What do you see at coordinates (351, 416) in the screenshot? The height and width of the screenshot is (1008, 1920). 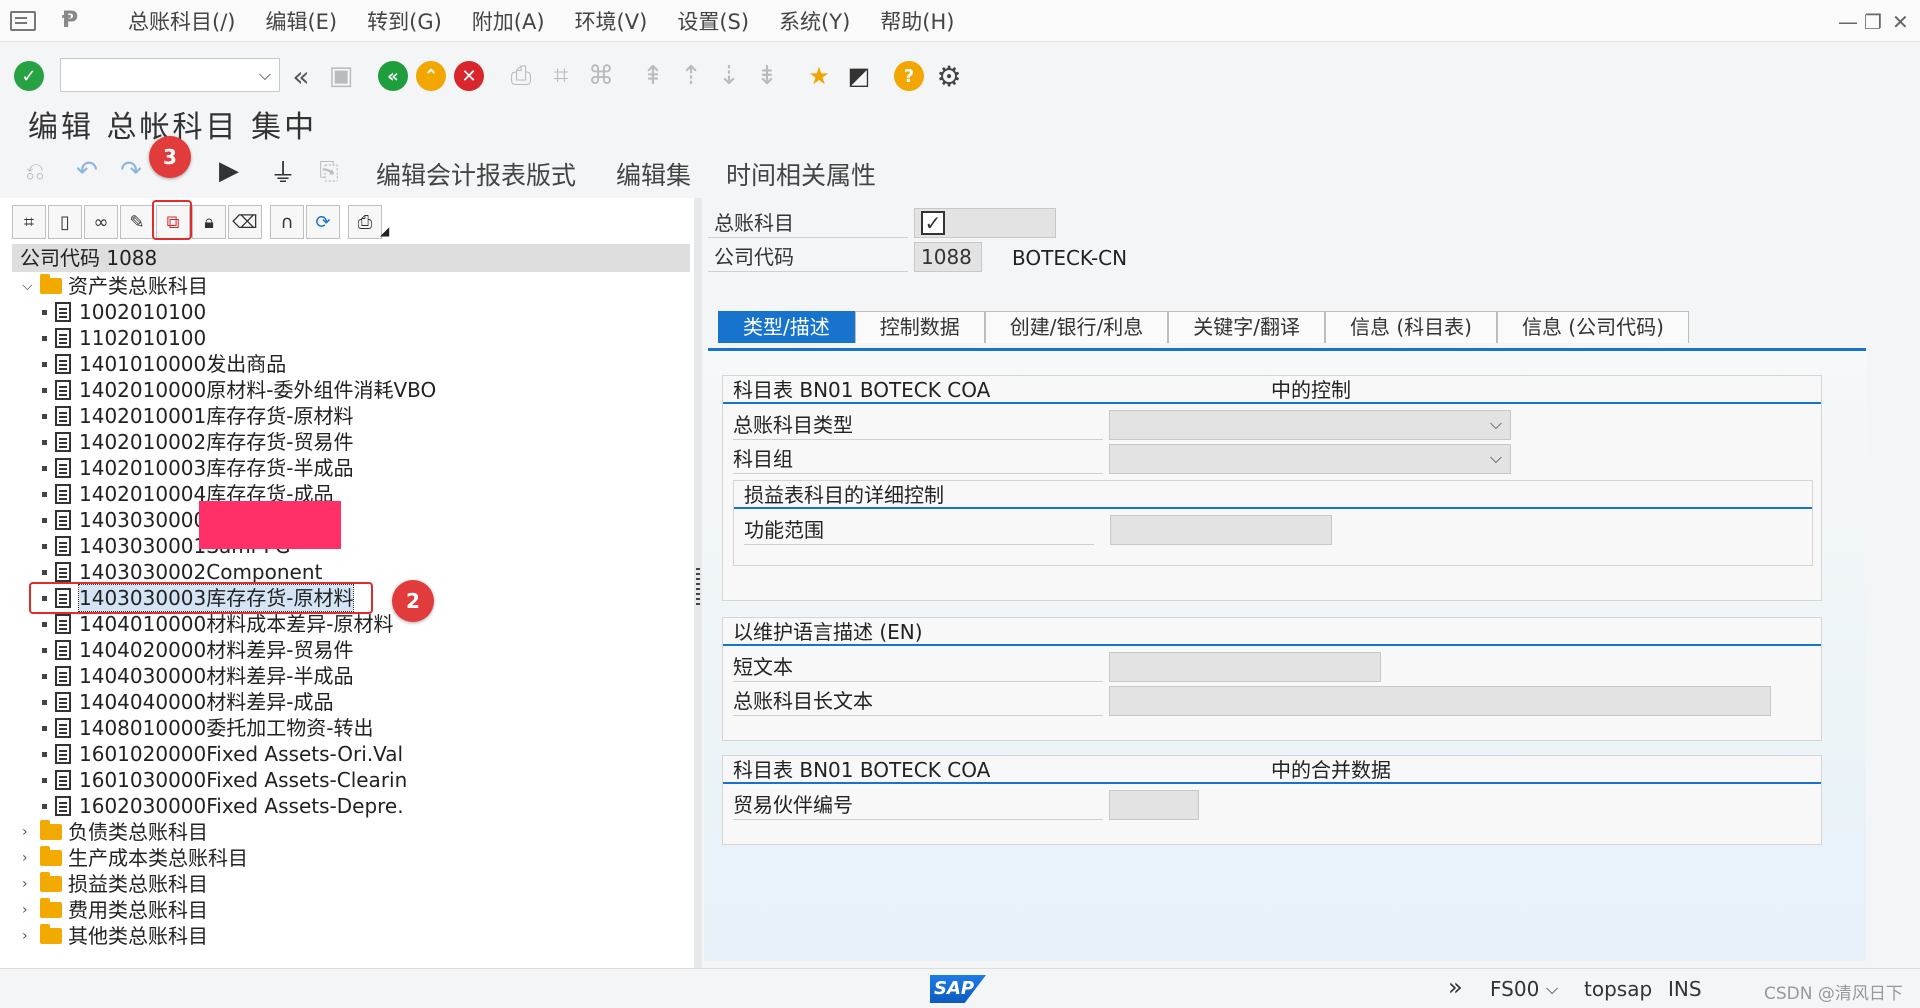 I see `tree-leaf-account: 1402010001库存存货-原材料` at bounding box center [351, 416].